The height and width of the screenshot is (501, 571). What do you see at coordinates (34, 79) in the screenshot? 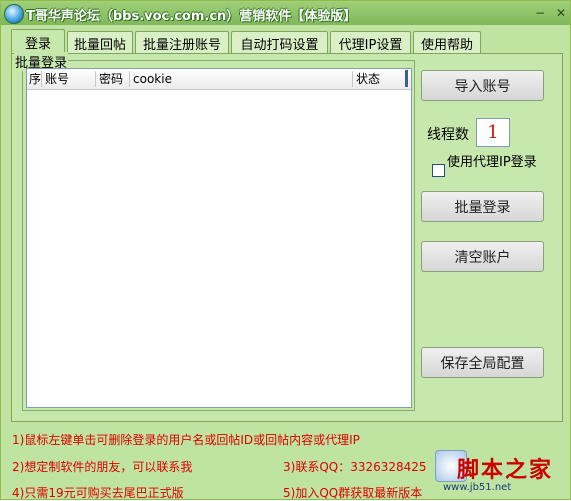
I see `column-header-index: 序` at bounding box center [34, 79].